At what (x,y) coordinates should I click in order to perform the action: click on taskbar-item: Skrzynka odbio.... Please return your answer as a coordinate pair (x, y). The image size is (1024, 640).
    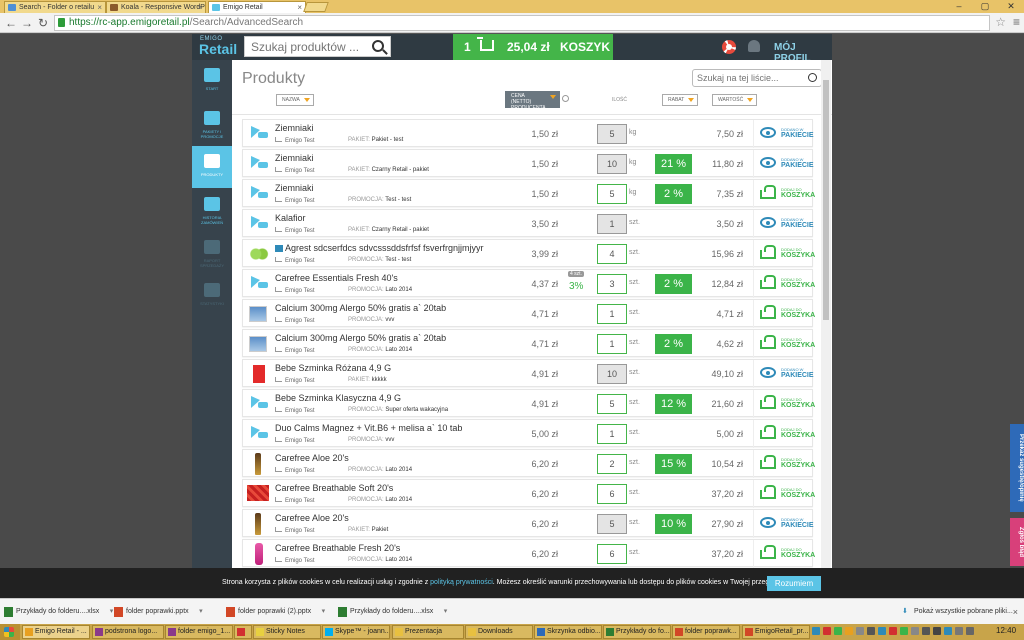
    Looking at the image, I should click on (568, 632).